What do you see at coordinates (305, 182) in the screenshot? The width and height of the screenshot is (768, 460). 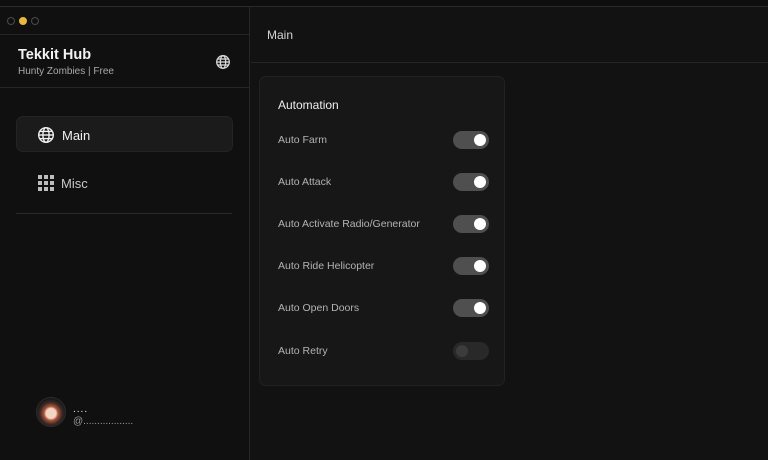 I see `toggle-label: Auto Attack` at bounding box center [305, 182].